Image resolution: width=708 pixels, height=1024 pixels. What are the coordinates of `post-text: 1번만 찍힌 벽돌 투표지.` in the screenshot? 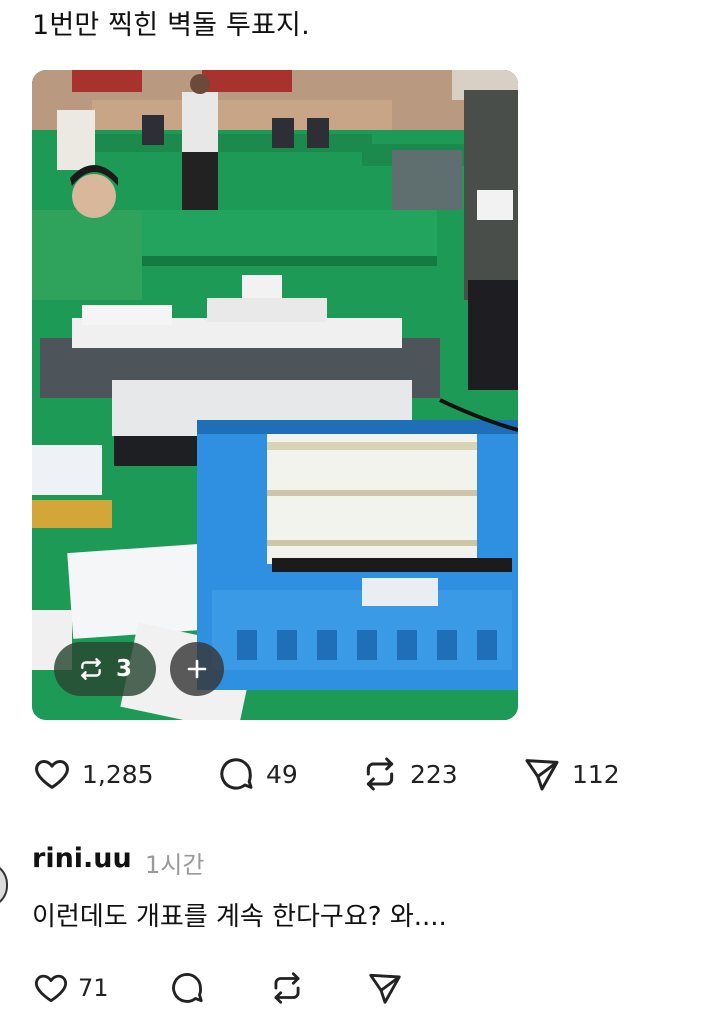 It's located at (171, 25).